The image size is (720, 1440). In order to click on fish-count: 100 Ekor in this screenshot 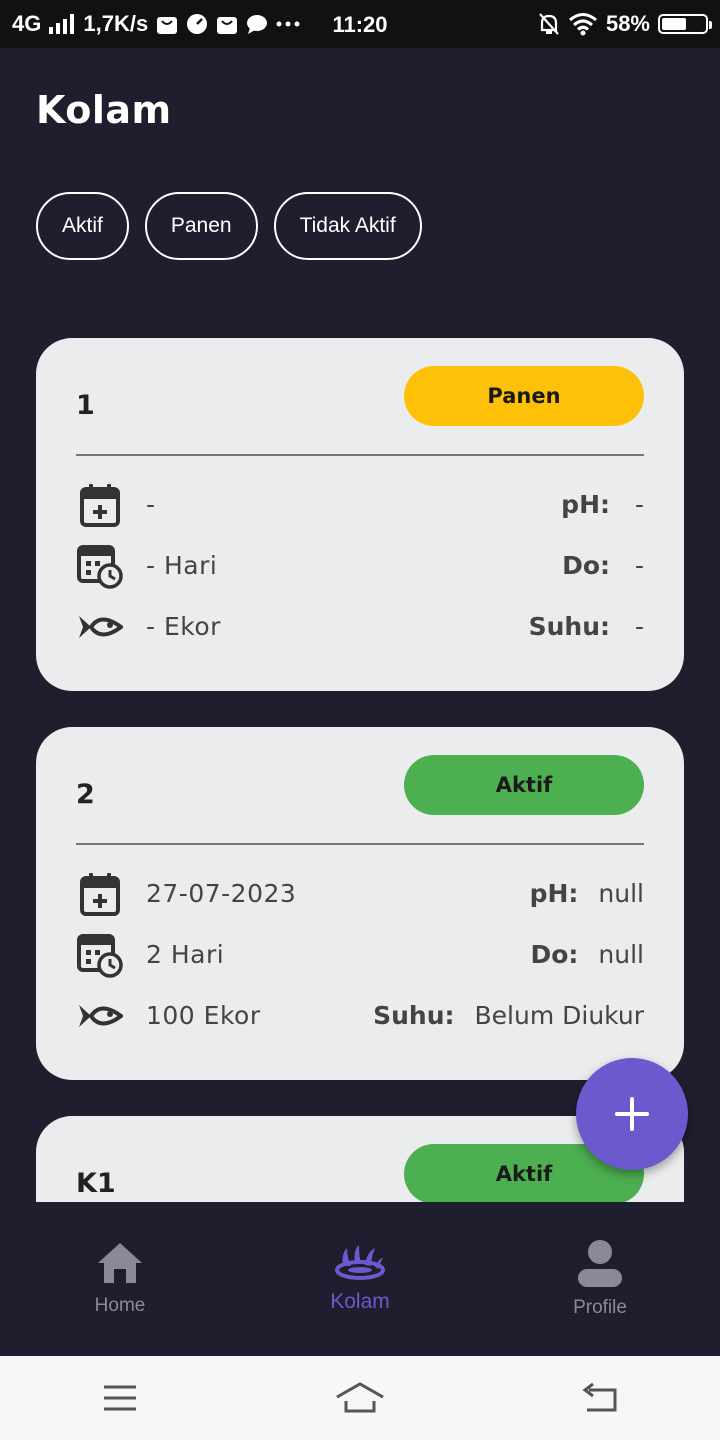, I will do `click(203, 1015)`.